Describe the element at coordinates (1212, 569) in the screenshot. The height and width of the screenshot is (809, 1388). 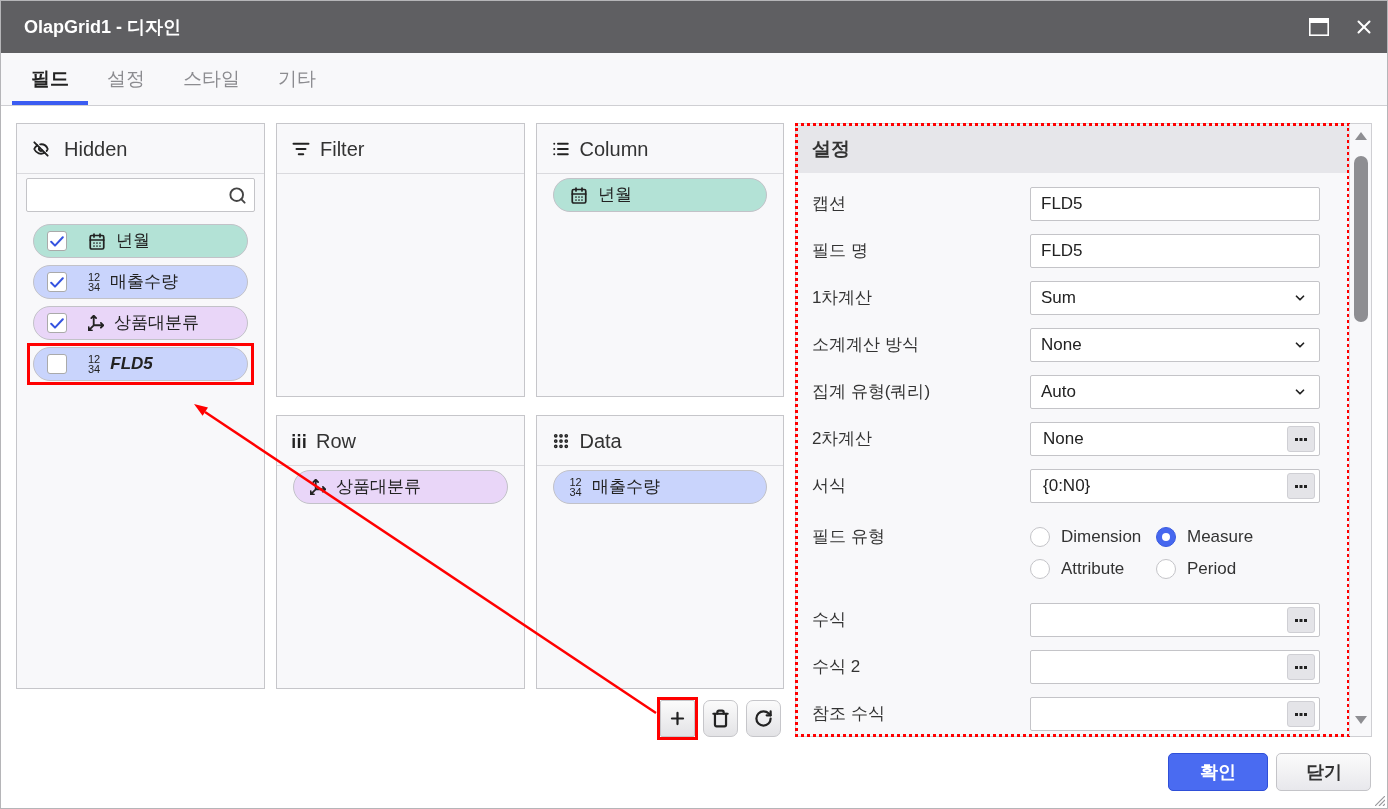
I see `radio-label: Period` at that location.